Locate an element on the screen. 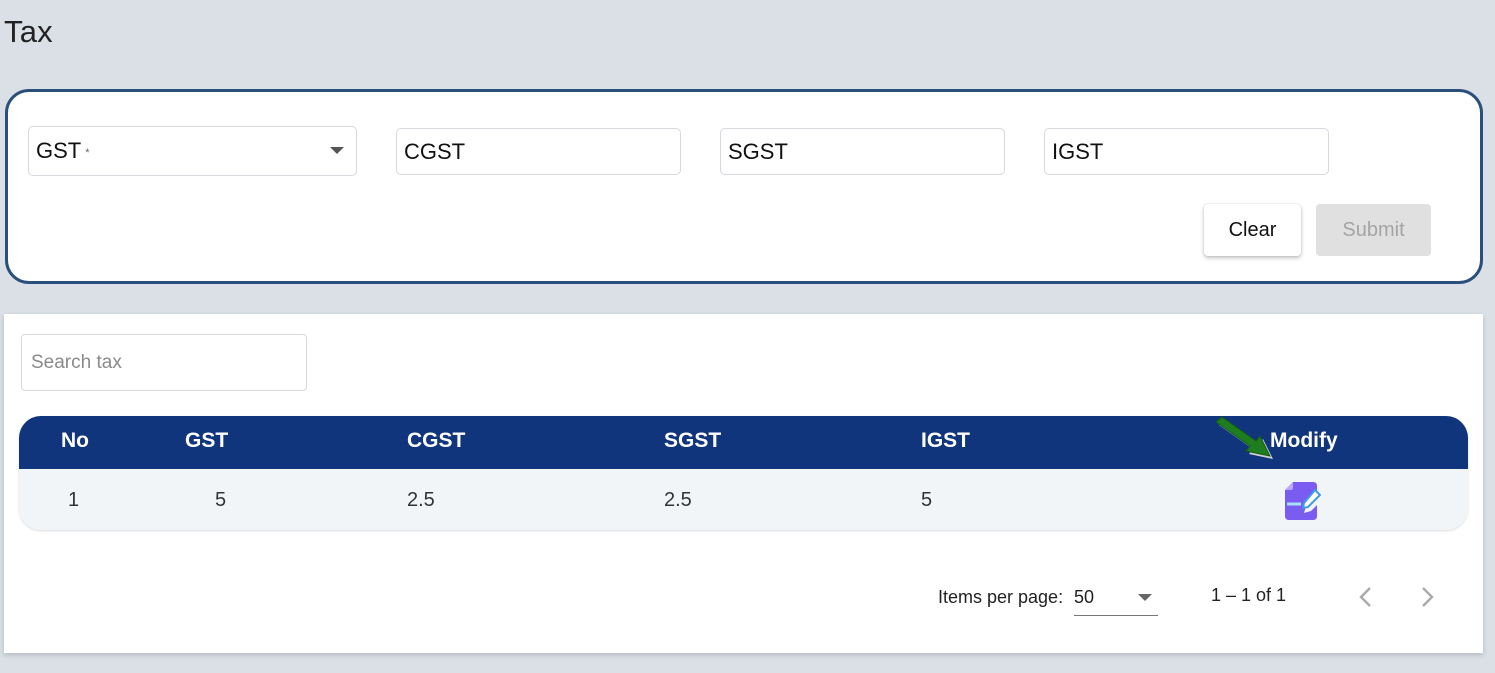  cell-cgst: 2.5 is located at coordinates (421, 500).